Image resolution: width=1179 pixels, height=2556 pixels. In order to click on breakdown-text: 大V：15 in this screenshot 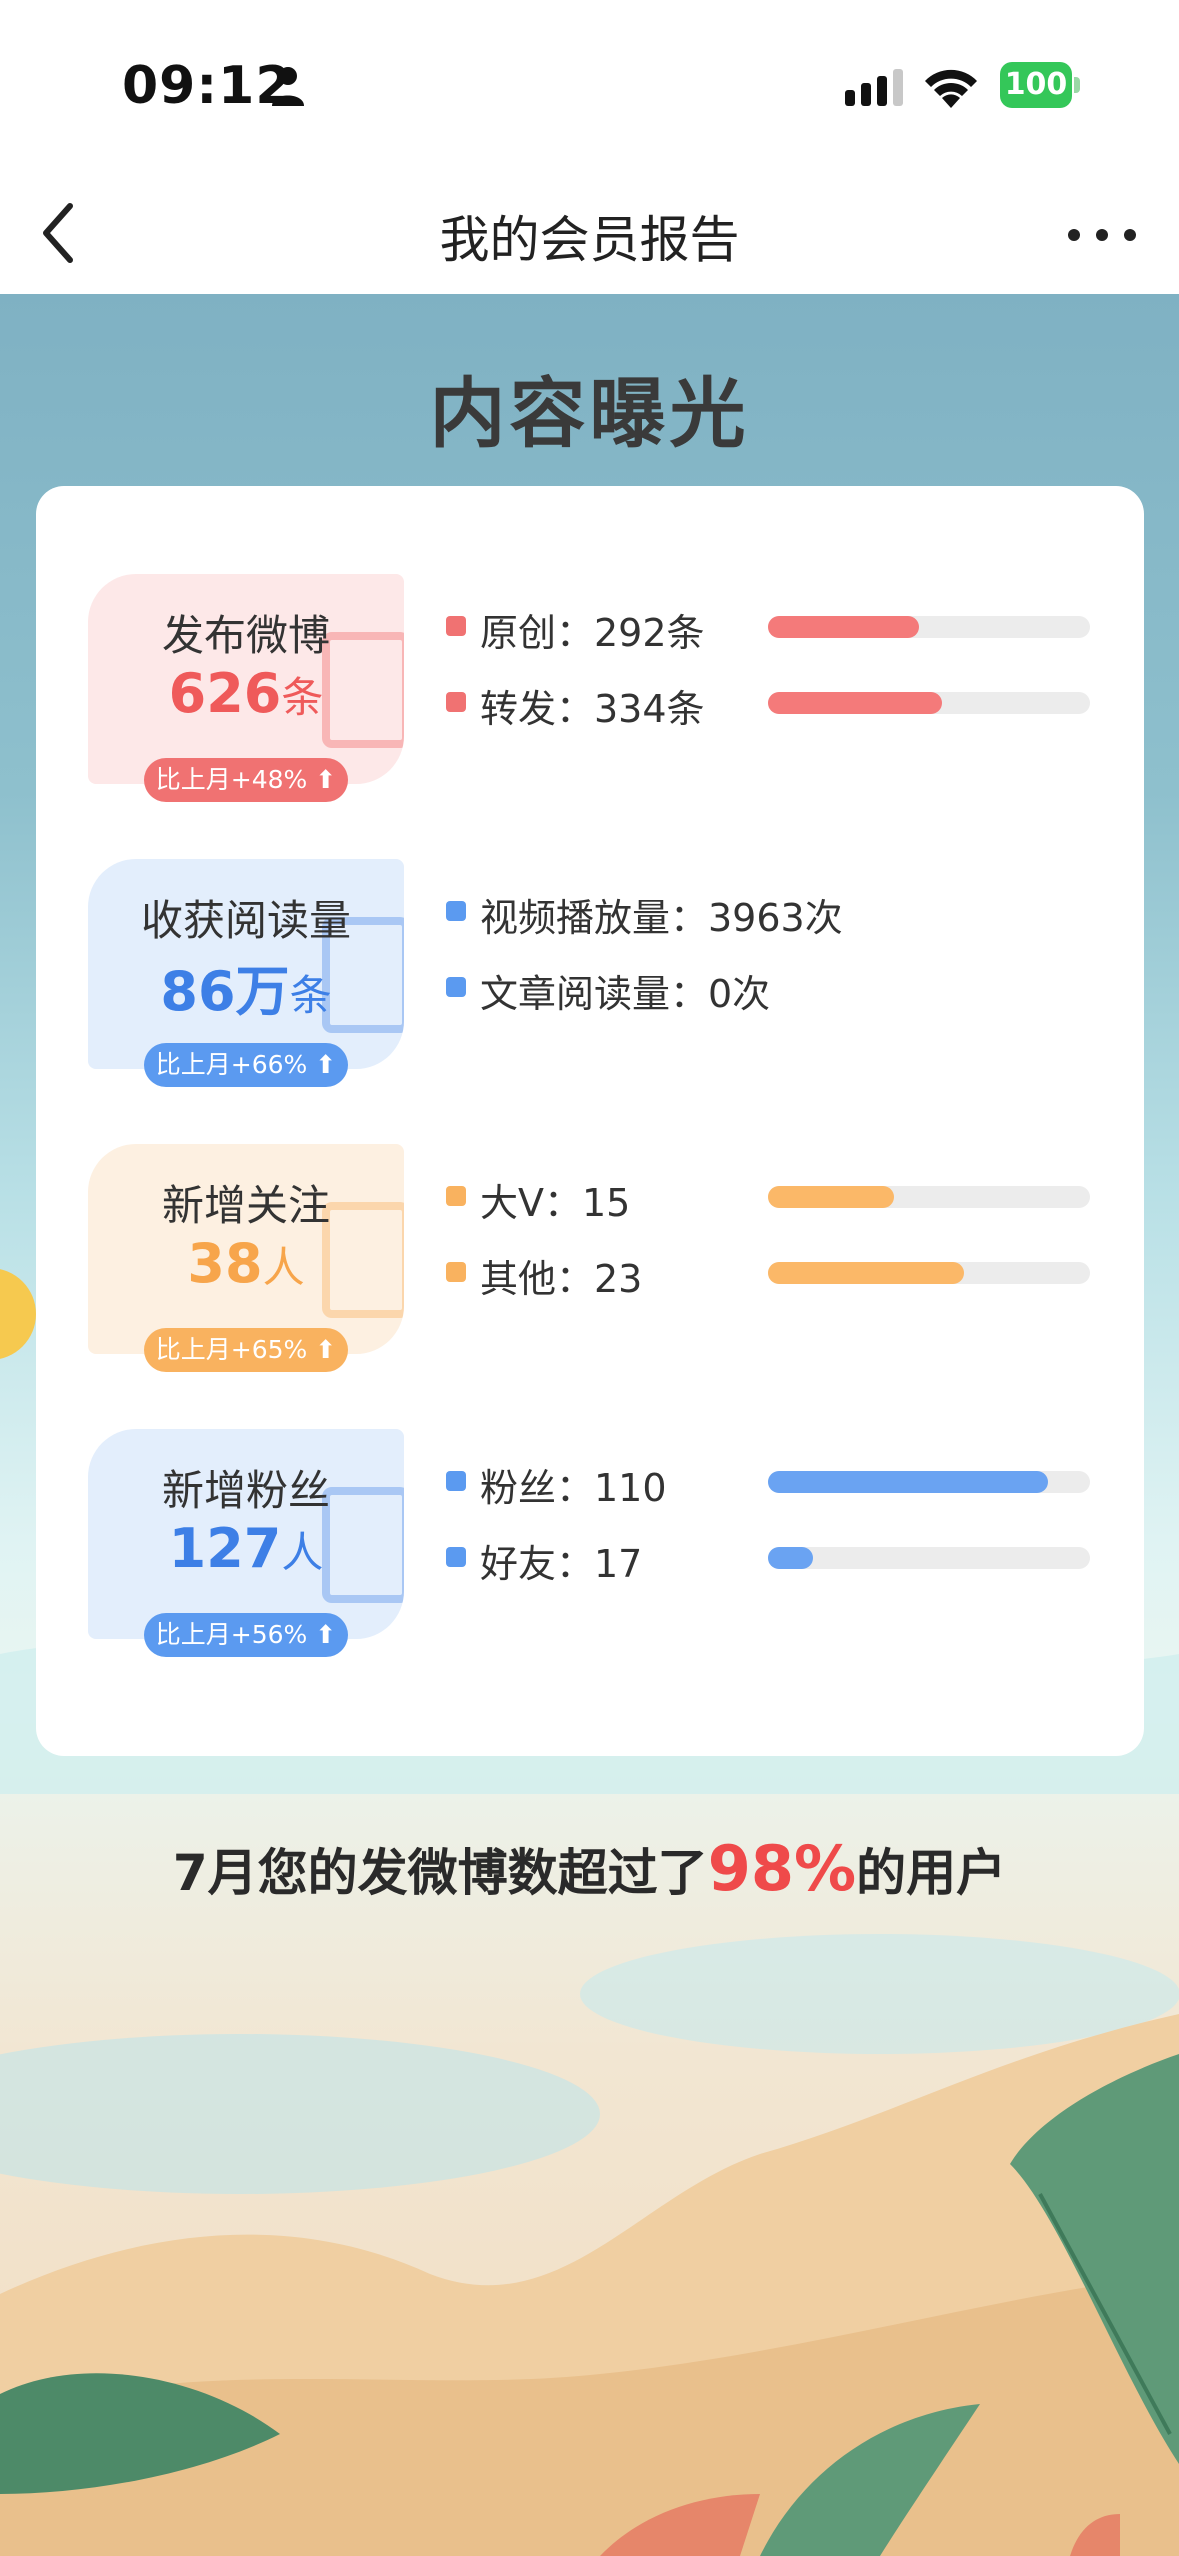, I will do `click(555, 1203)`.